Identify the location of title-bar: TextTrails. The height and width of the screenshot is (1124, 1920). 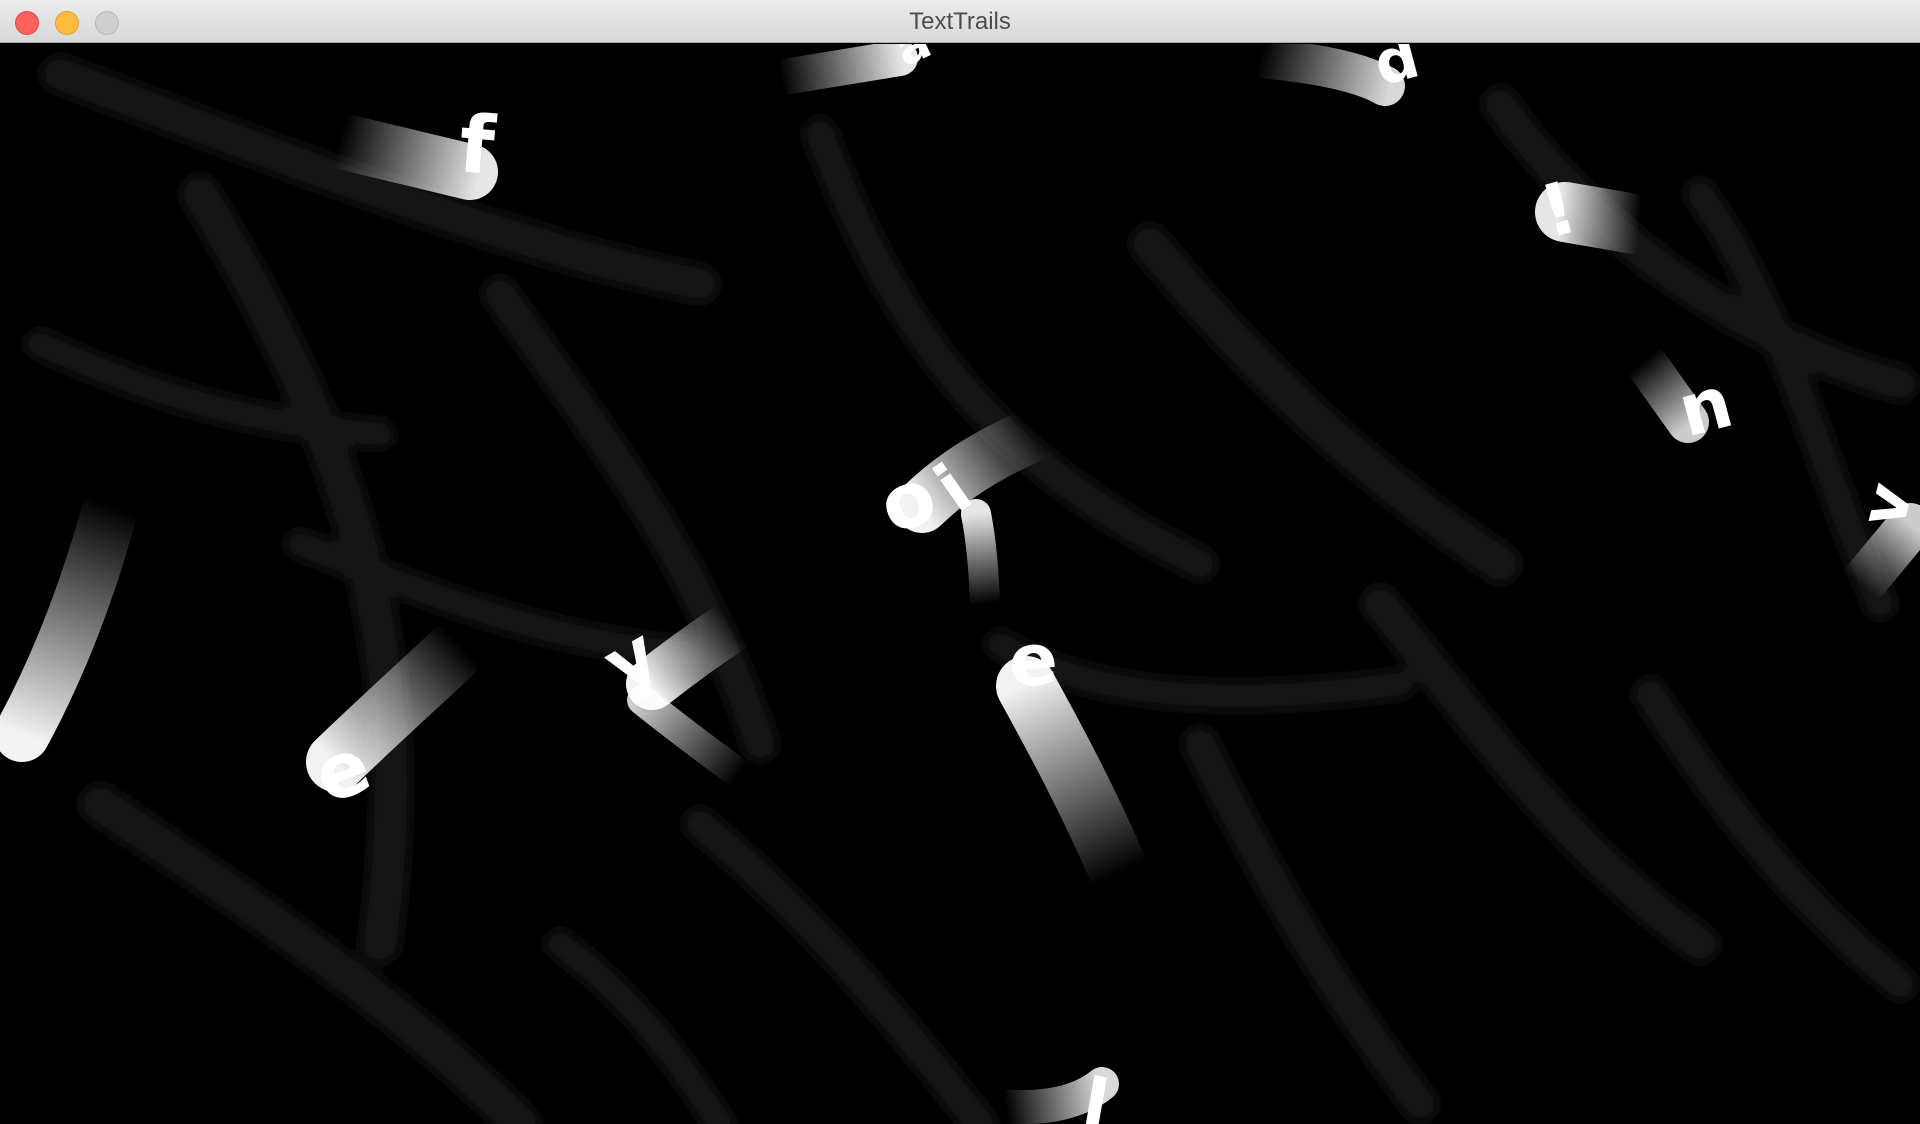
(960, 21).